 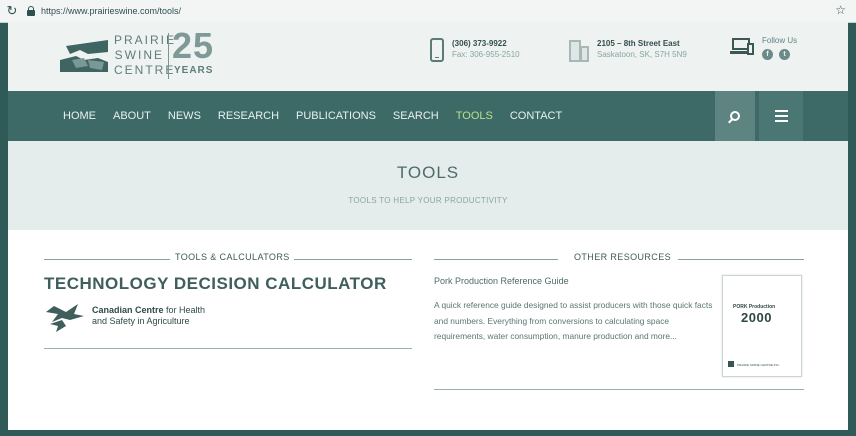 I want to click on address-line1: 2105 – 8th Street East, so click(x=638, y=43).